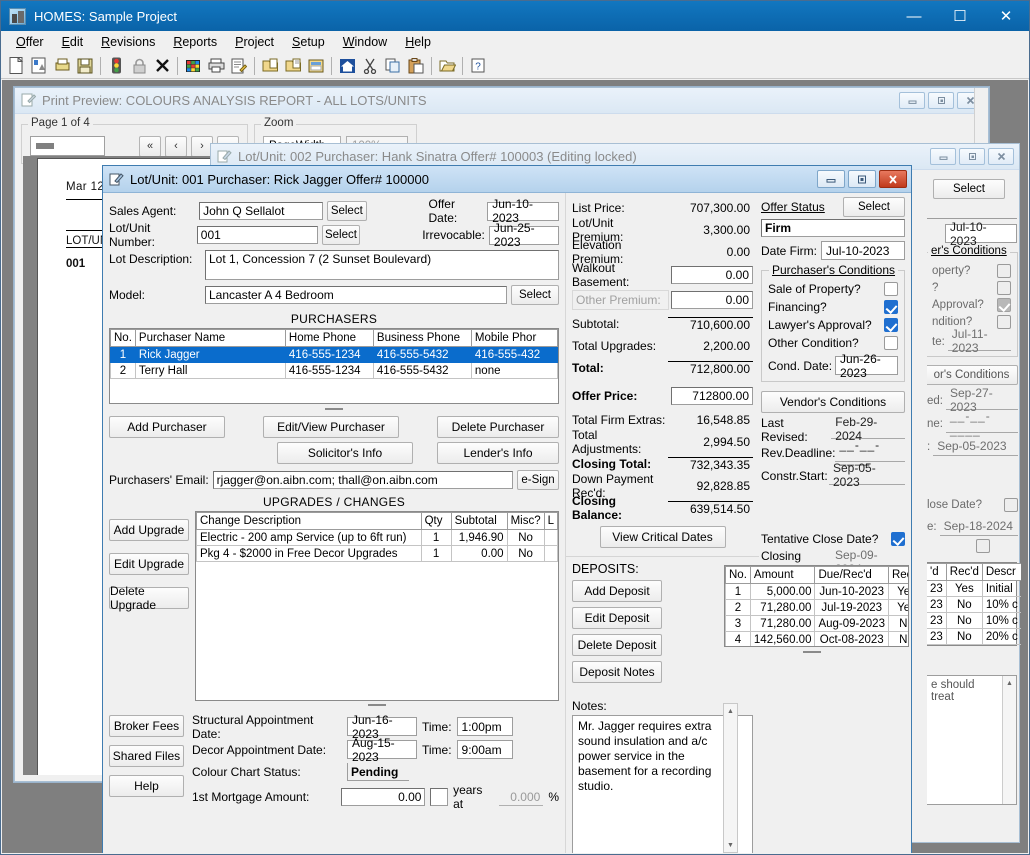 Image resolution: width=1030 pixels, height=855 pixels. Describe the element at coordinates (239, 66) in the screenshot. I see `edit-report-icon` at that location.